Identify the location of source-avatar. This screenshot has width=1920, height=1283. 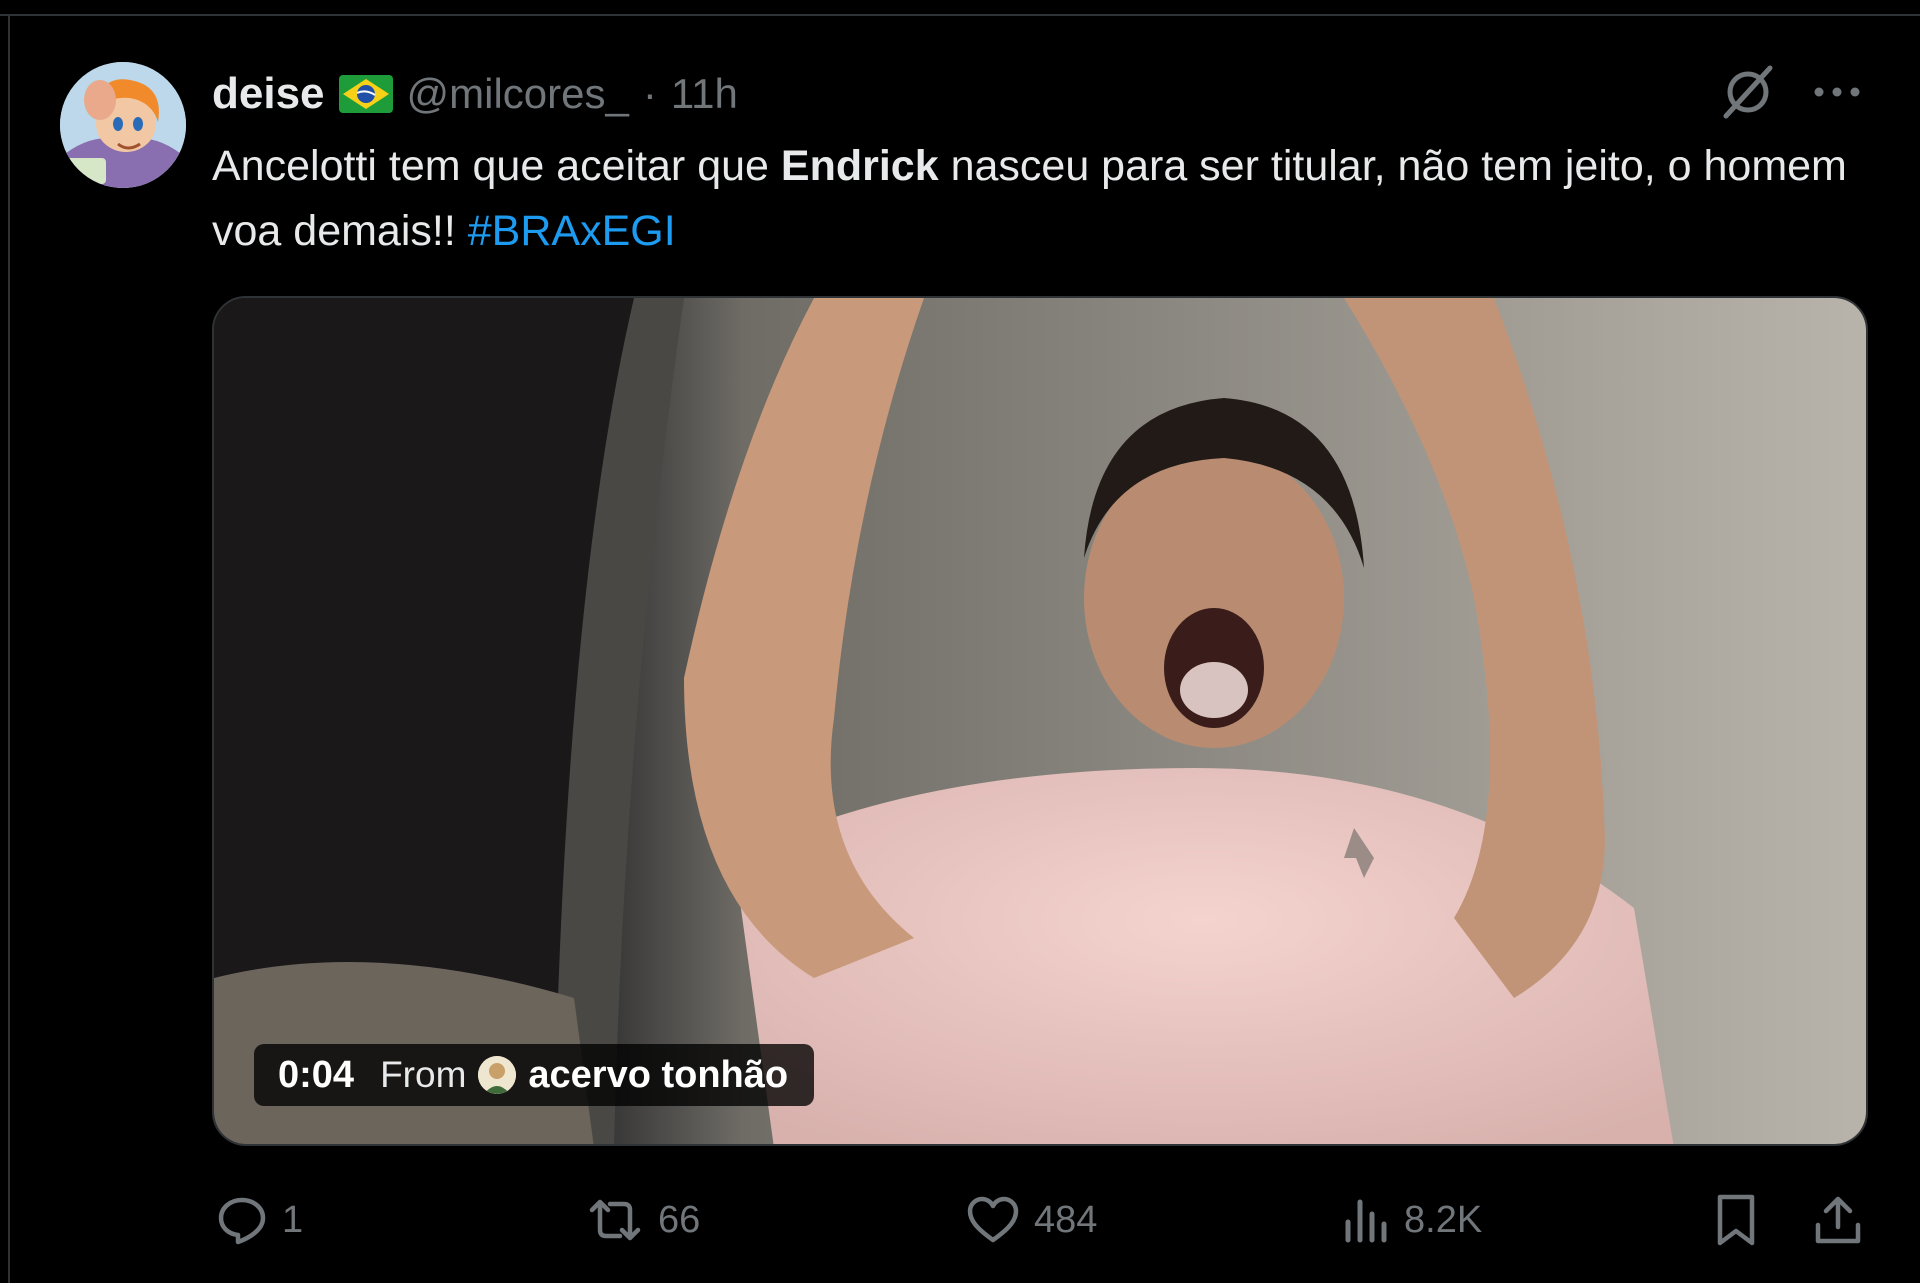
(497, 1075).